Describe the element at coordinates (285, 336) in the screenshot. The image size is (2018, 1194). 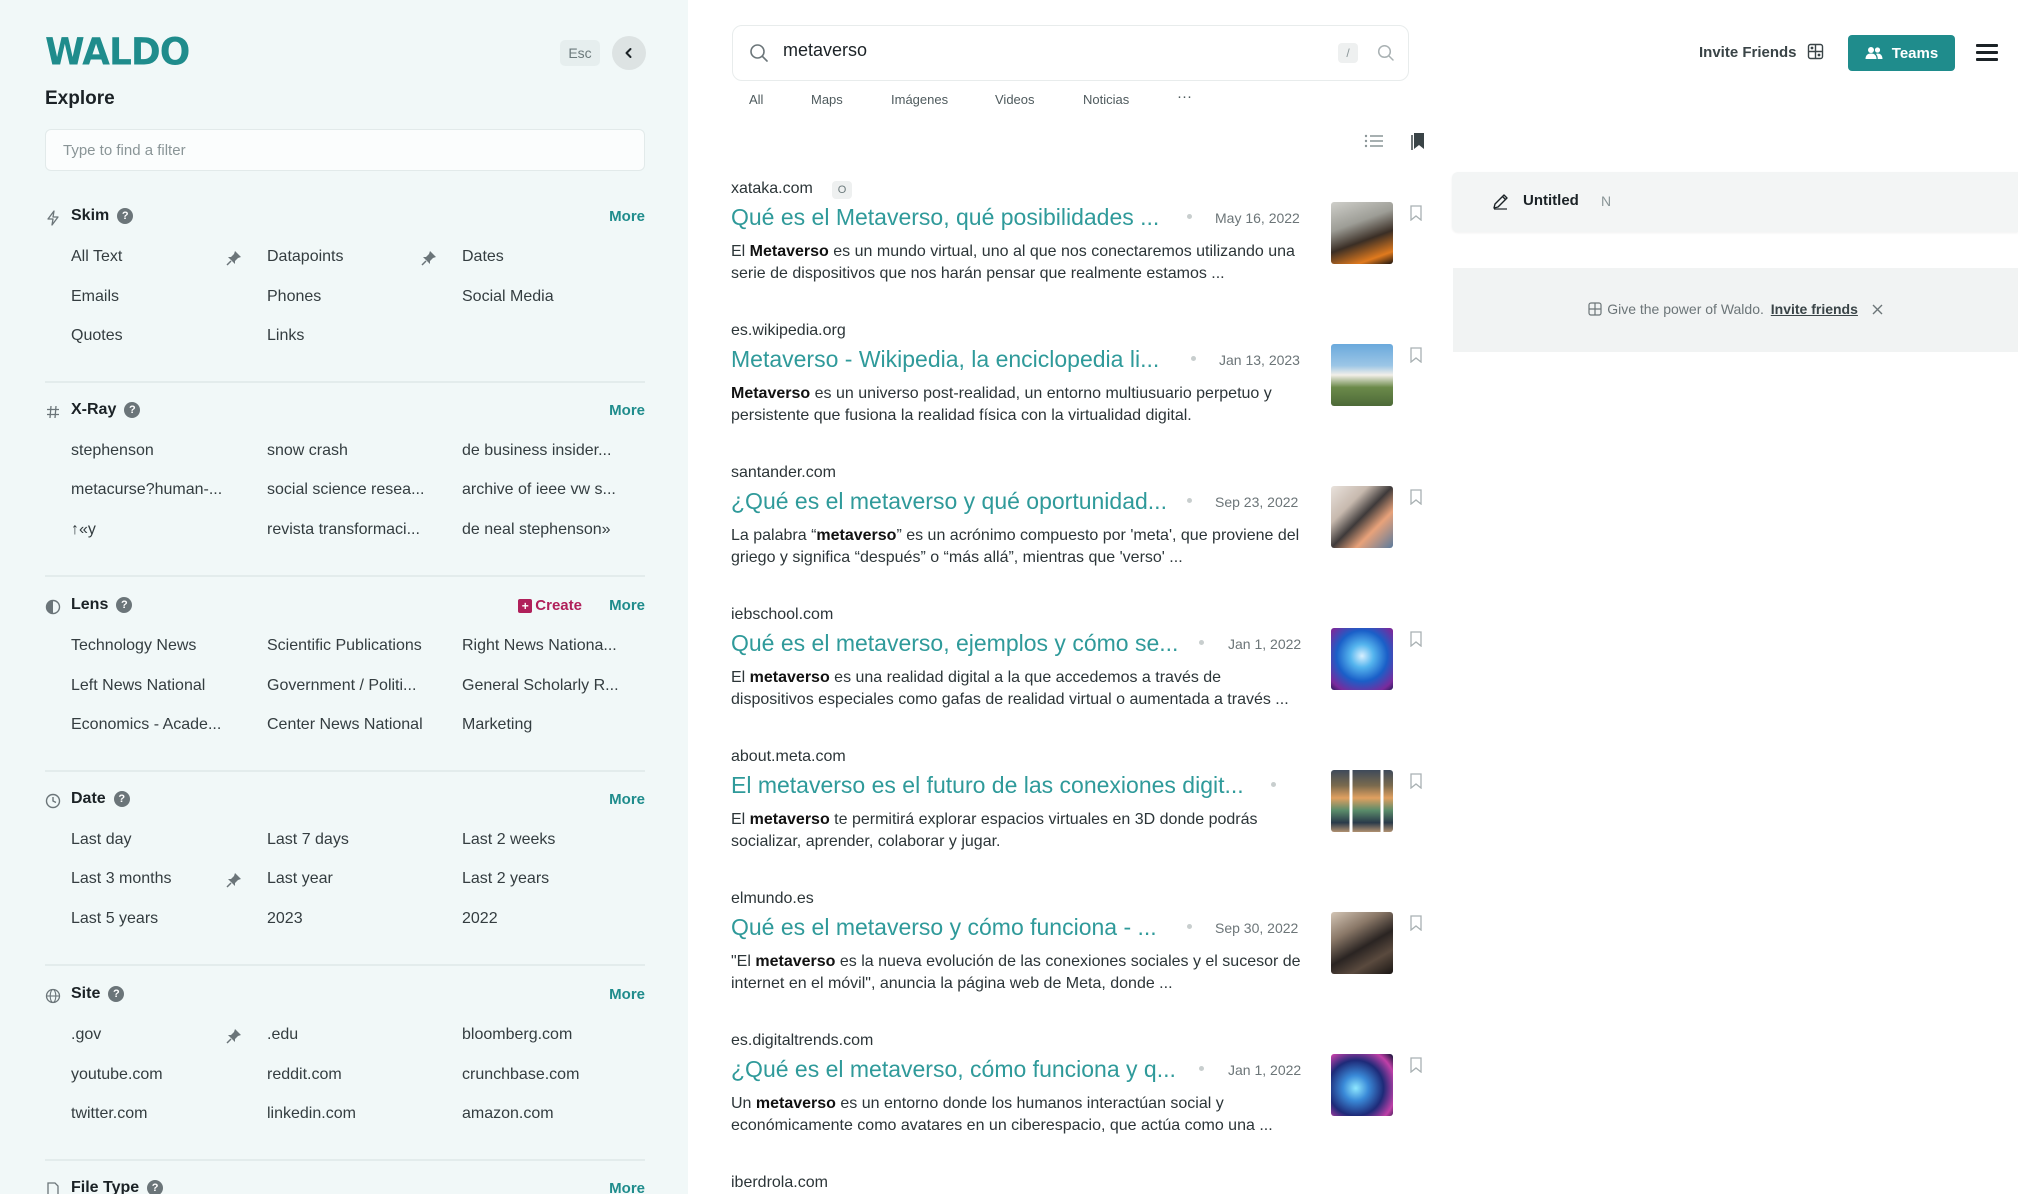
I see `skim-links: Links` at that location.